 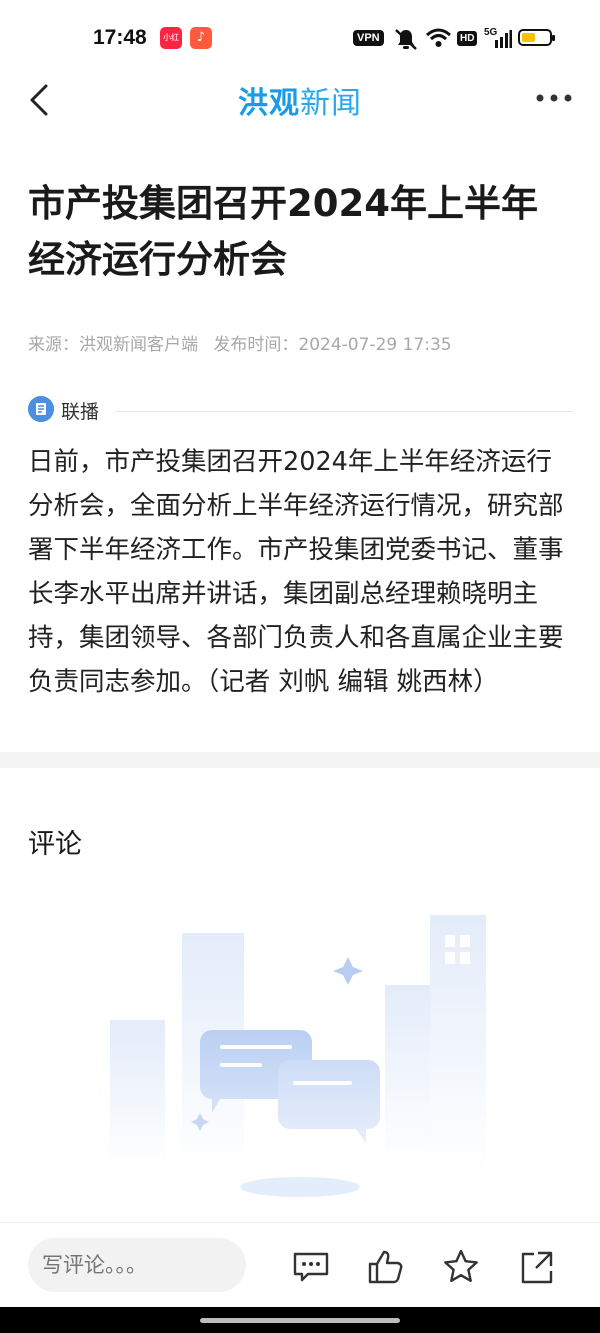 I want to click on comment-icon, so click(x=311, y=1267).